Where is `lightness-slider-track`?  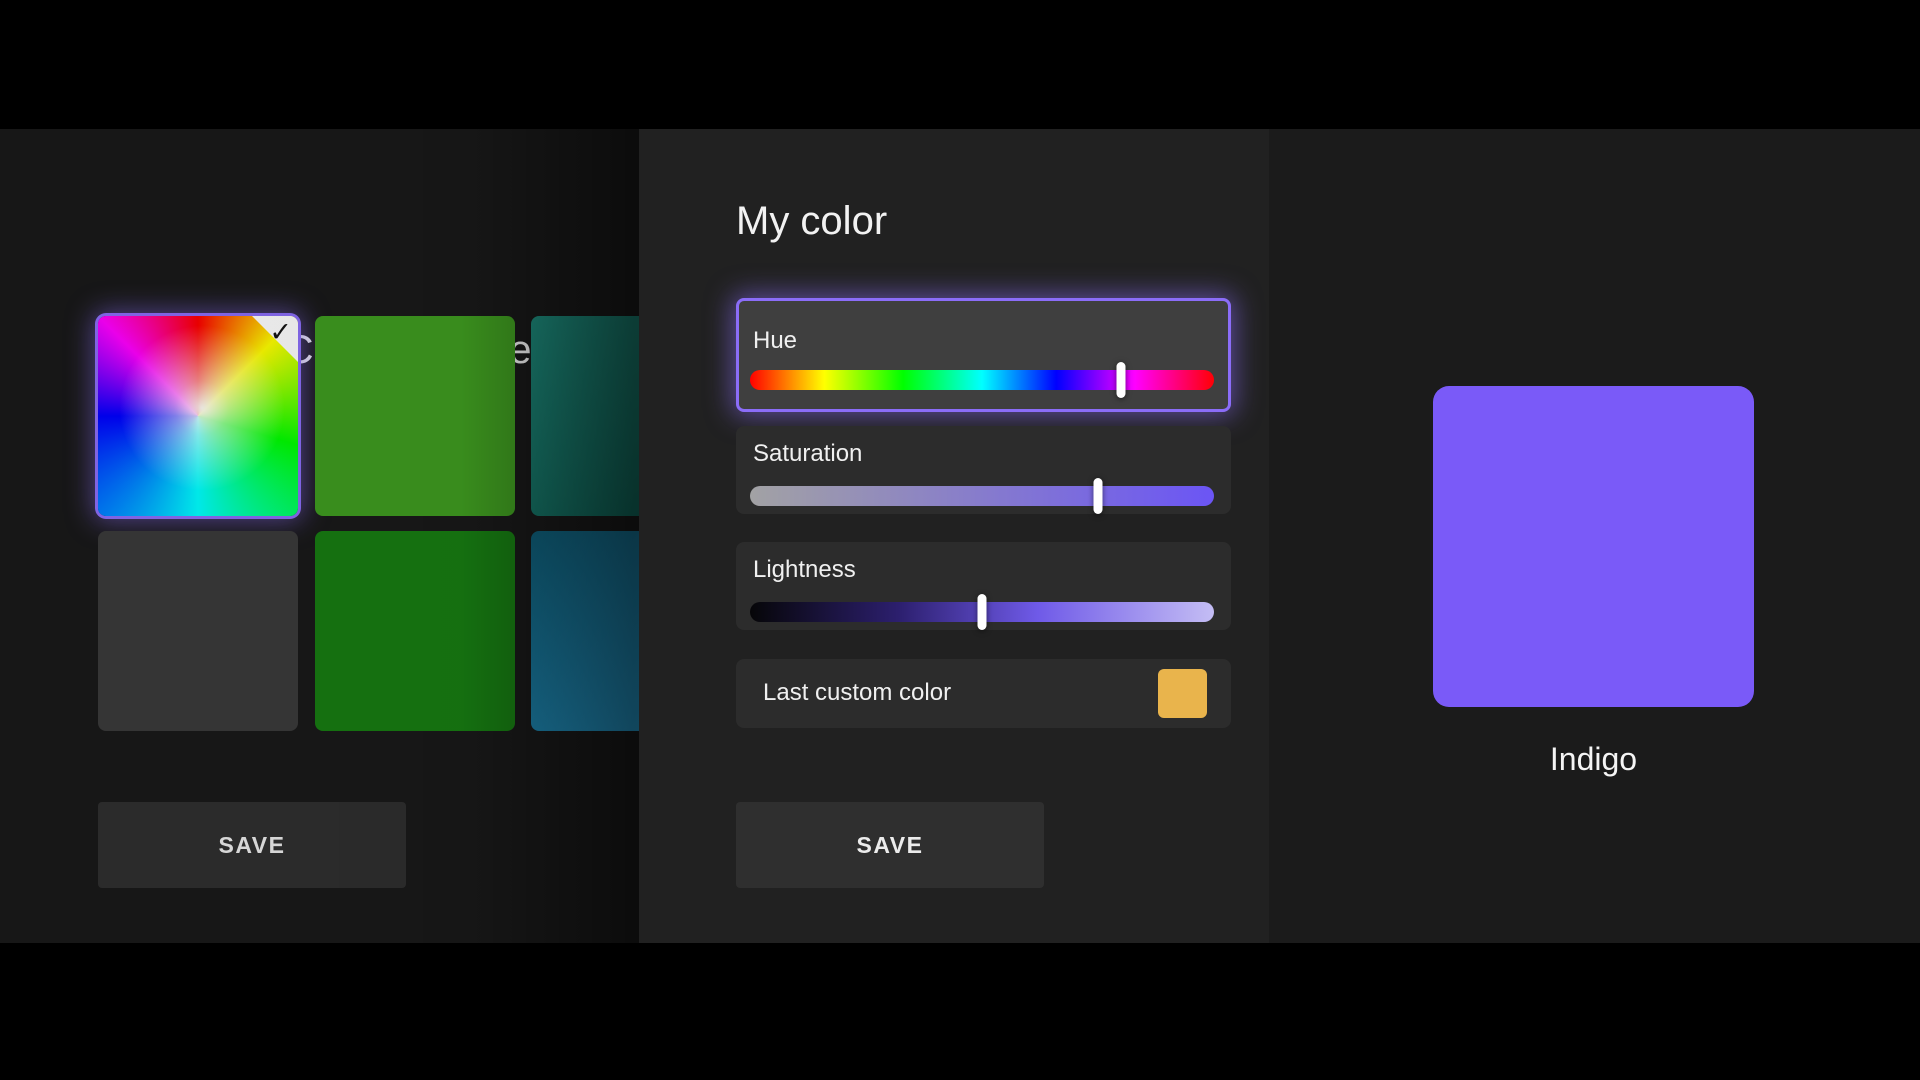 lightness-slider-track is located at coordinates (982, 612).